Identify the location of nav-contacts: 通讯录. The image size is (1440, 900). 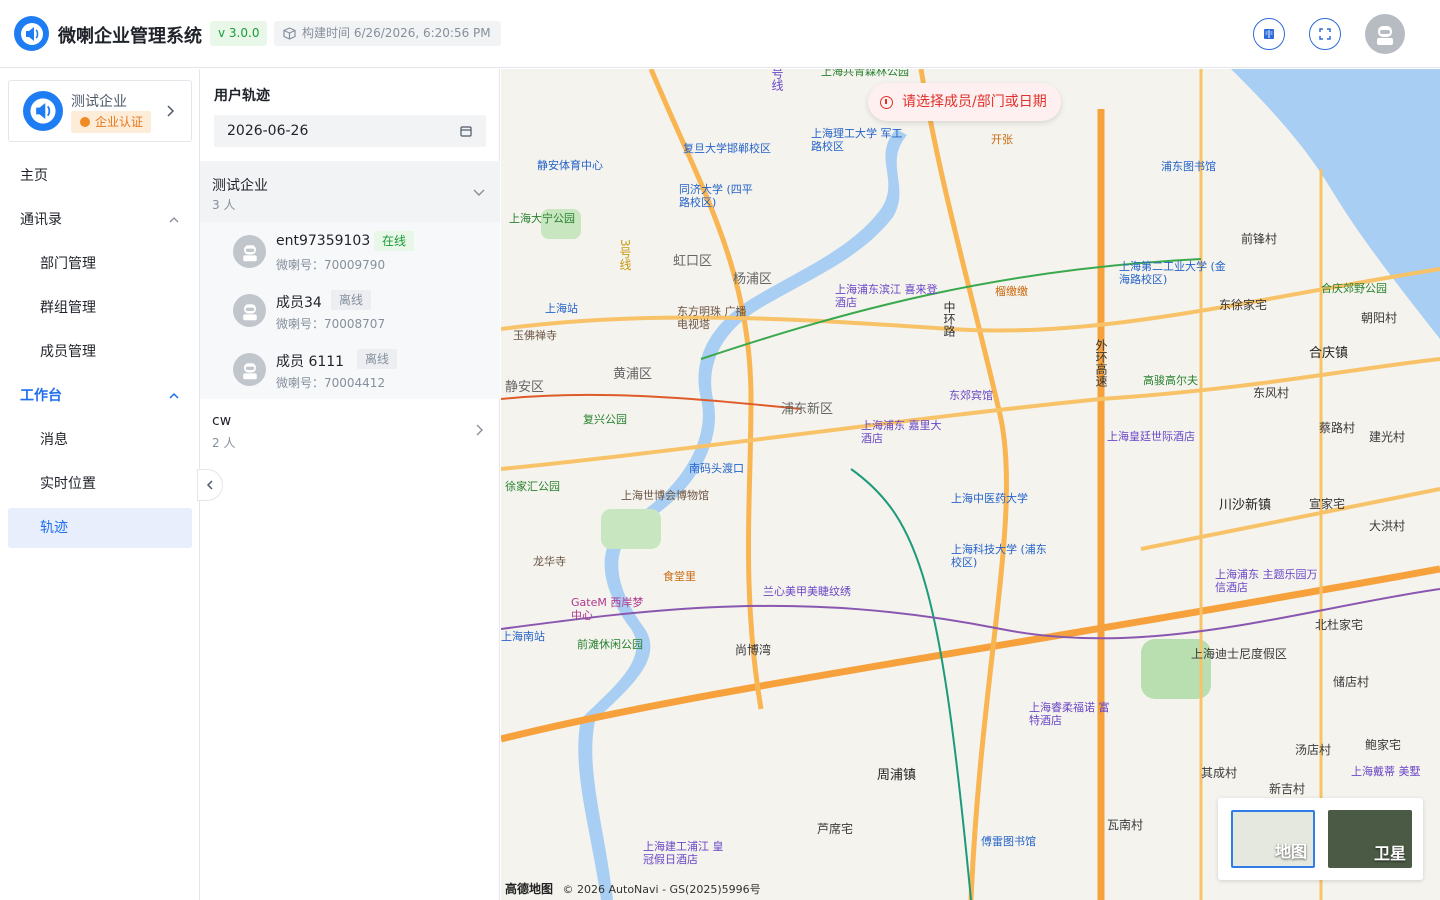
(100, 220).